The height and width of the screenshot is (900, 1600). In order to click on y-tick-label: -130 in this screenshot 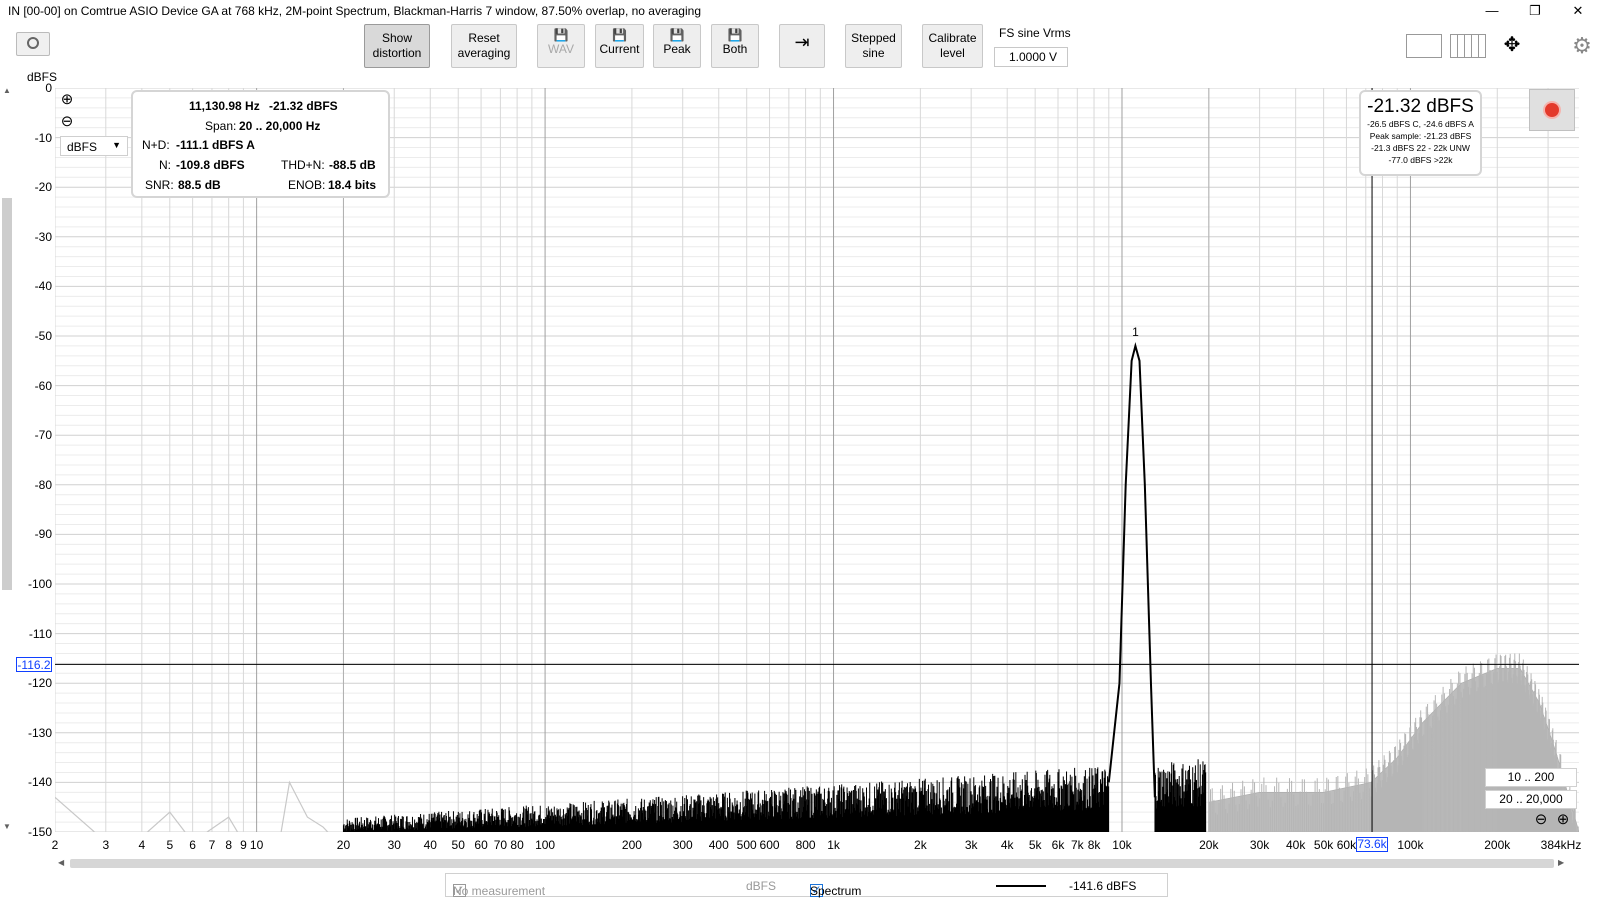, I will do `click(39, 732)`.